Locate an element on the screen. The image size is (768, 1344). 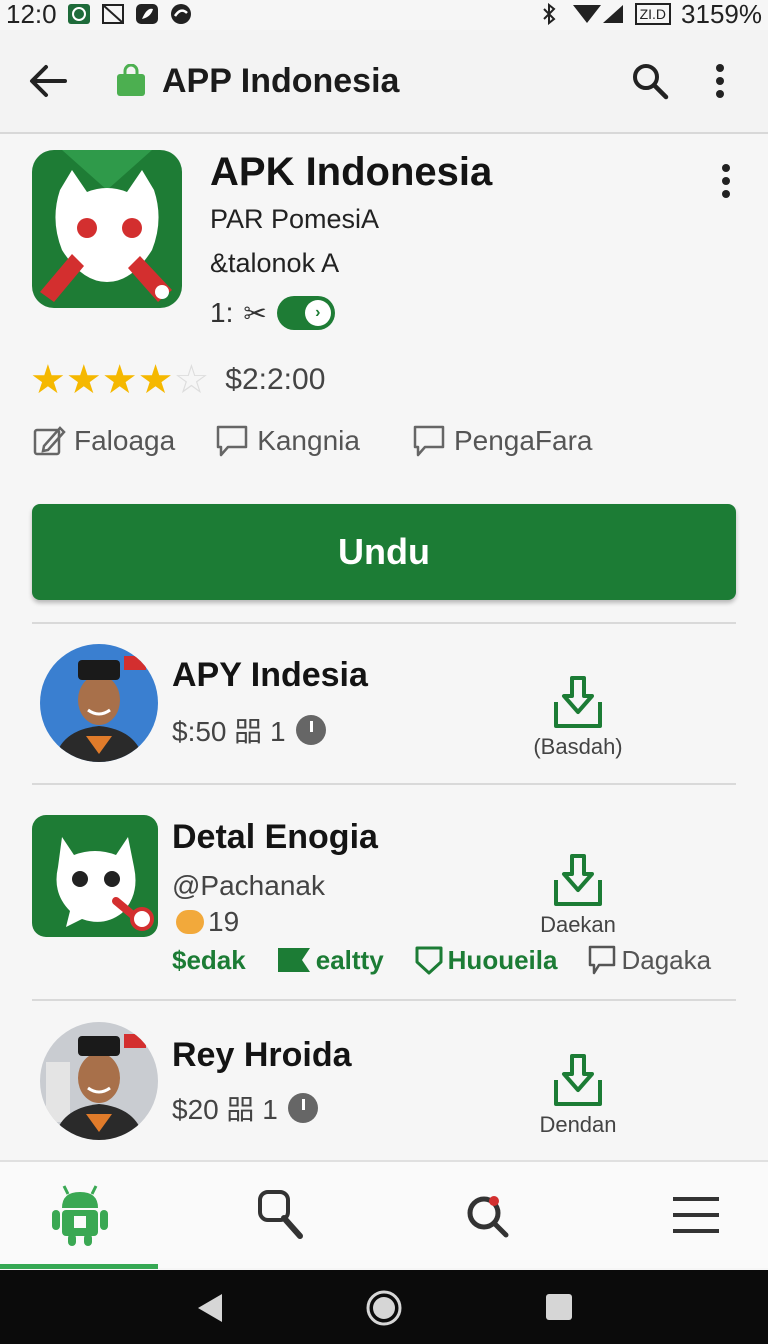
overflow-menu-button is located at coordinates (720, 81).